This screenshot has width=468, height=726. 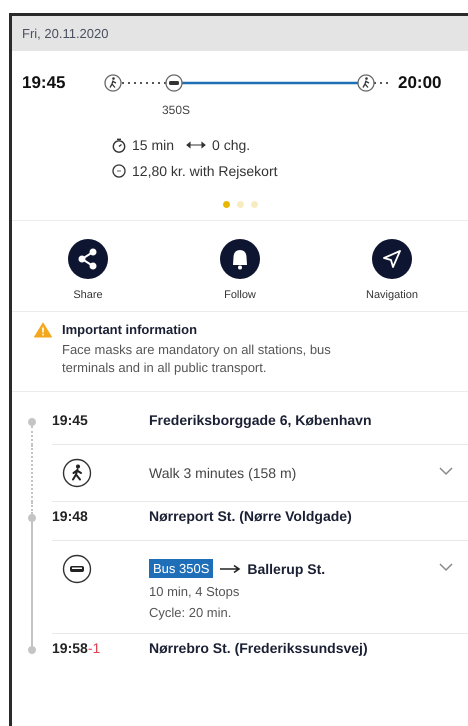 I want to click on leg-detail: 10 min, 4 Stops, so click(x=194, y=592).